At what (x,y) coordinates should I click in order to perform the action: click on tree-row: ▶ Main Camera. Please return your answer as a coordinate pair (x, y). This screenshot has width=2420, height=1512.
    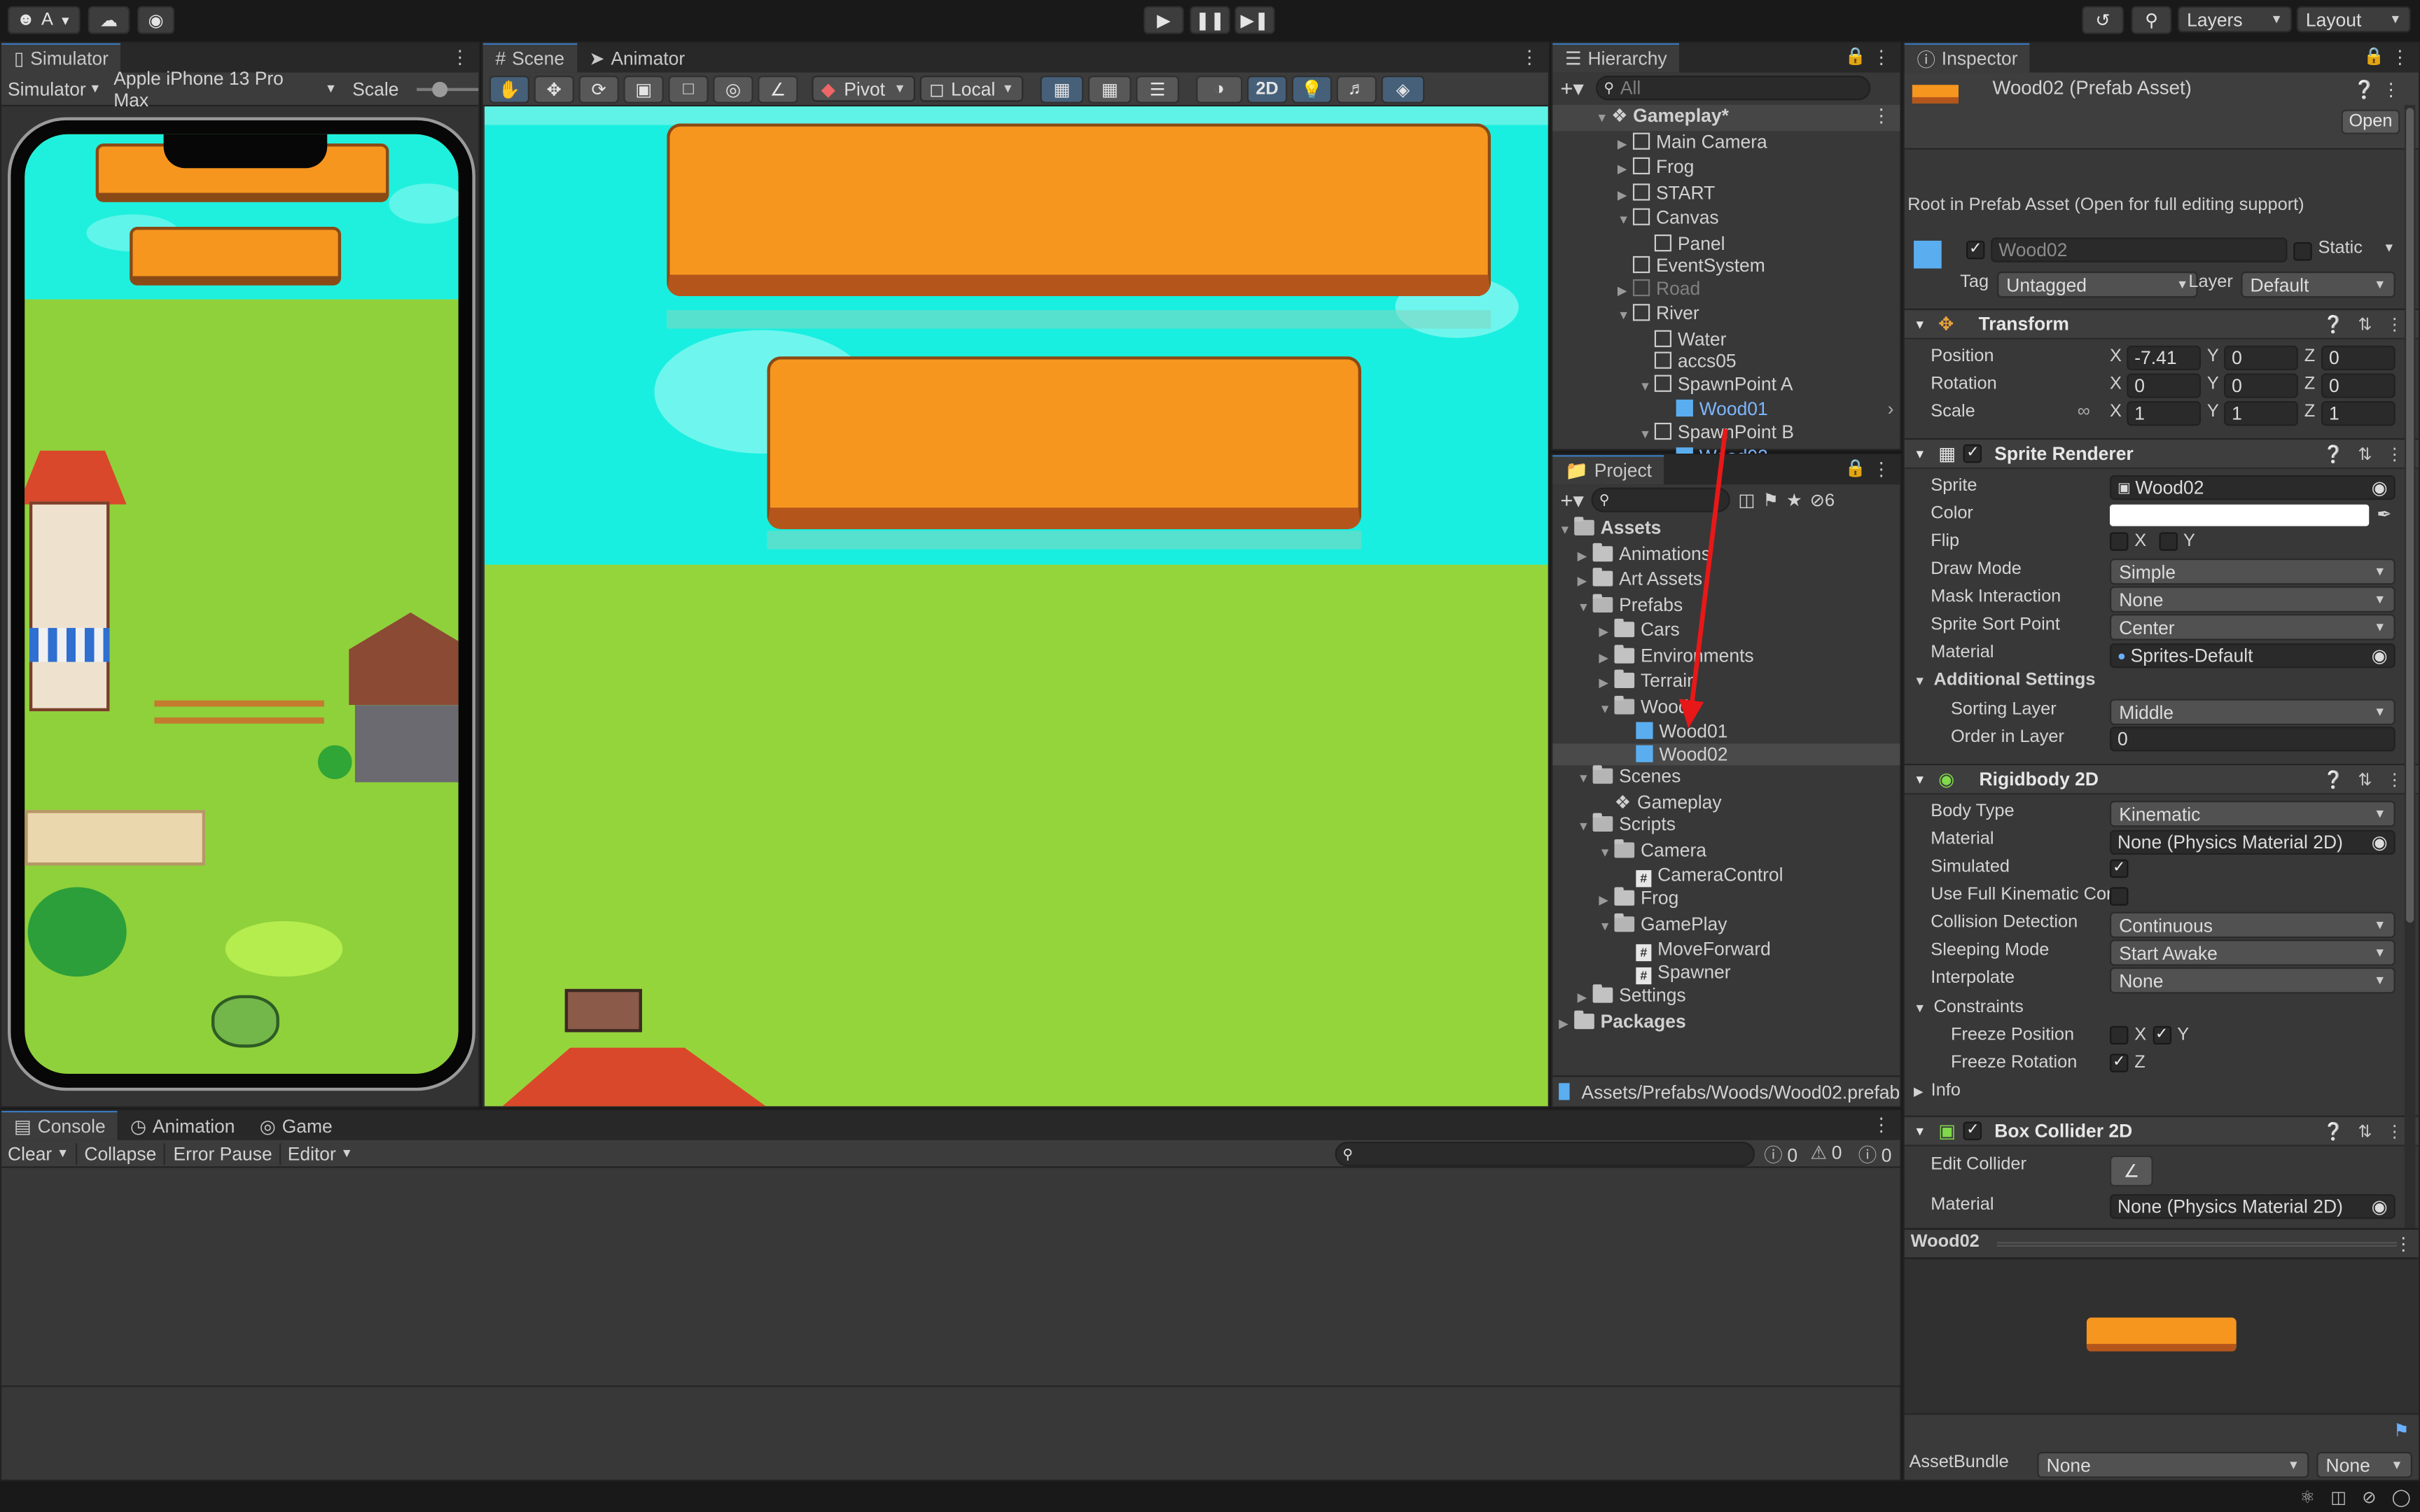
    Looking at the image, I should click on (1726, 142).